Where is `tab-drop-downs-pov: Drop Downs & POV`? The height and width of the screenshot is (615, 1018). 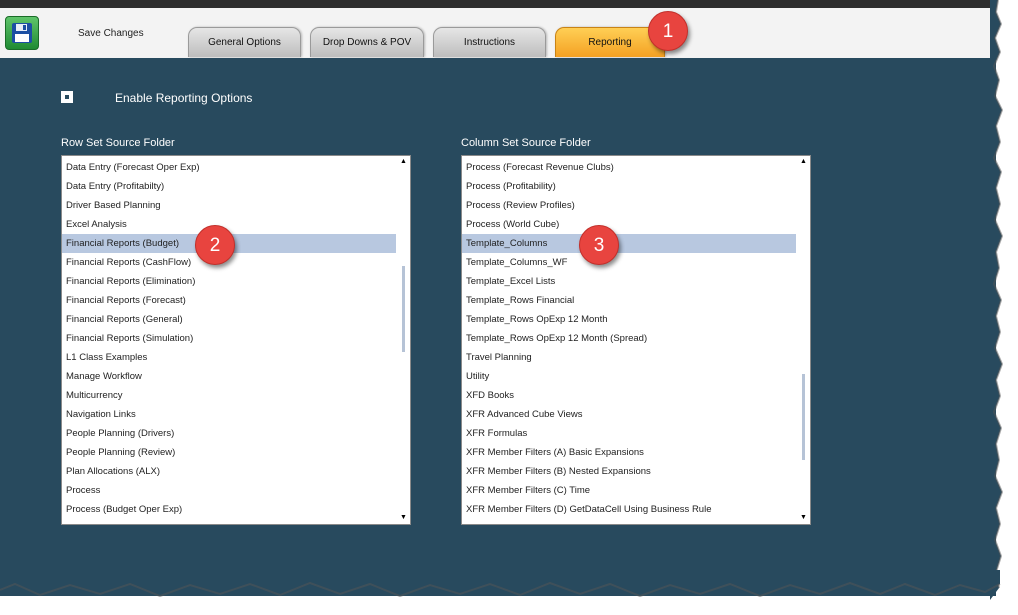
tab-drop-downs-pov: Drop Downs & POV is located at coordinates (367, 42).